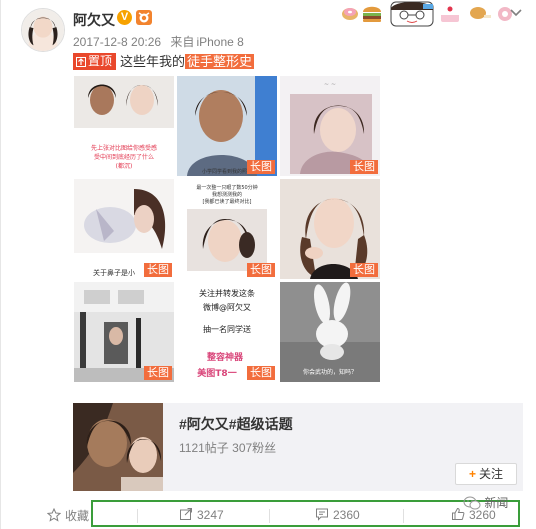 This screenshot has height=529, width=536. Describe the element at coordinates (330, 332) in the screenshot. I see `grid-image-9: 你会武功的，知吗？` at that location.